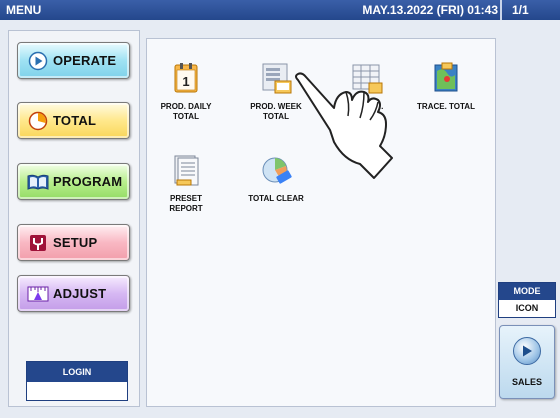 The width and height of the screenshot is (560, 418). What do you see at coordinates (527, 308) in the screenshot?
I see `mode-value: ICON` at bounding box center [527, 308].